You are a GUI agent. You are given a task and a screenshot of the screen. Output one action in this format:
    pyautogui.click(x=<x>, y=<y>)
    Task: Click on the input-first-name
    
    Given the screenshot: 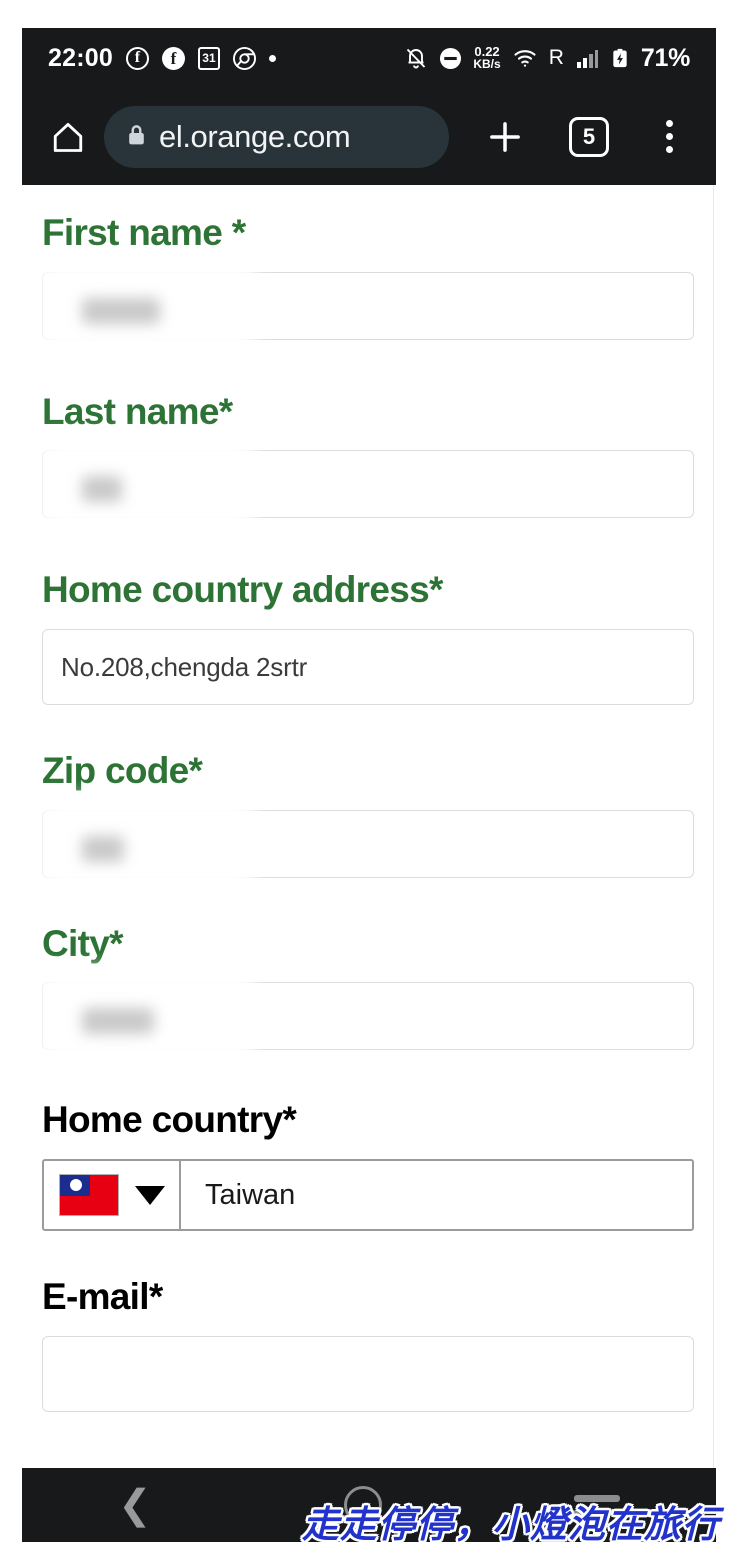 What is the action you would take?
    pyautogui.click(x=368, y=305)
    